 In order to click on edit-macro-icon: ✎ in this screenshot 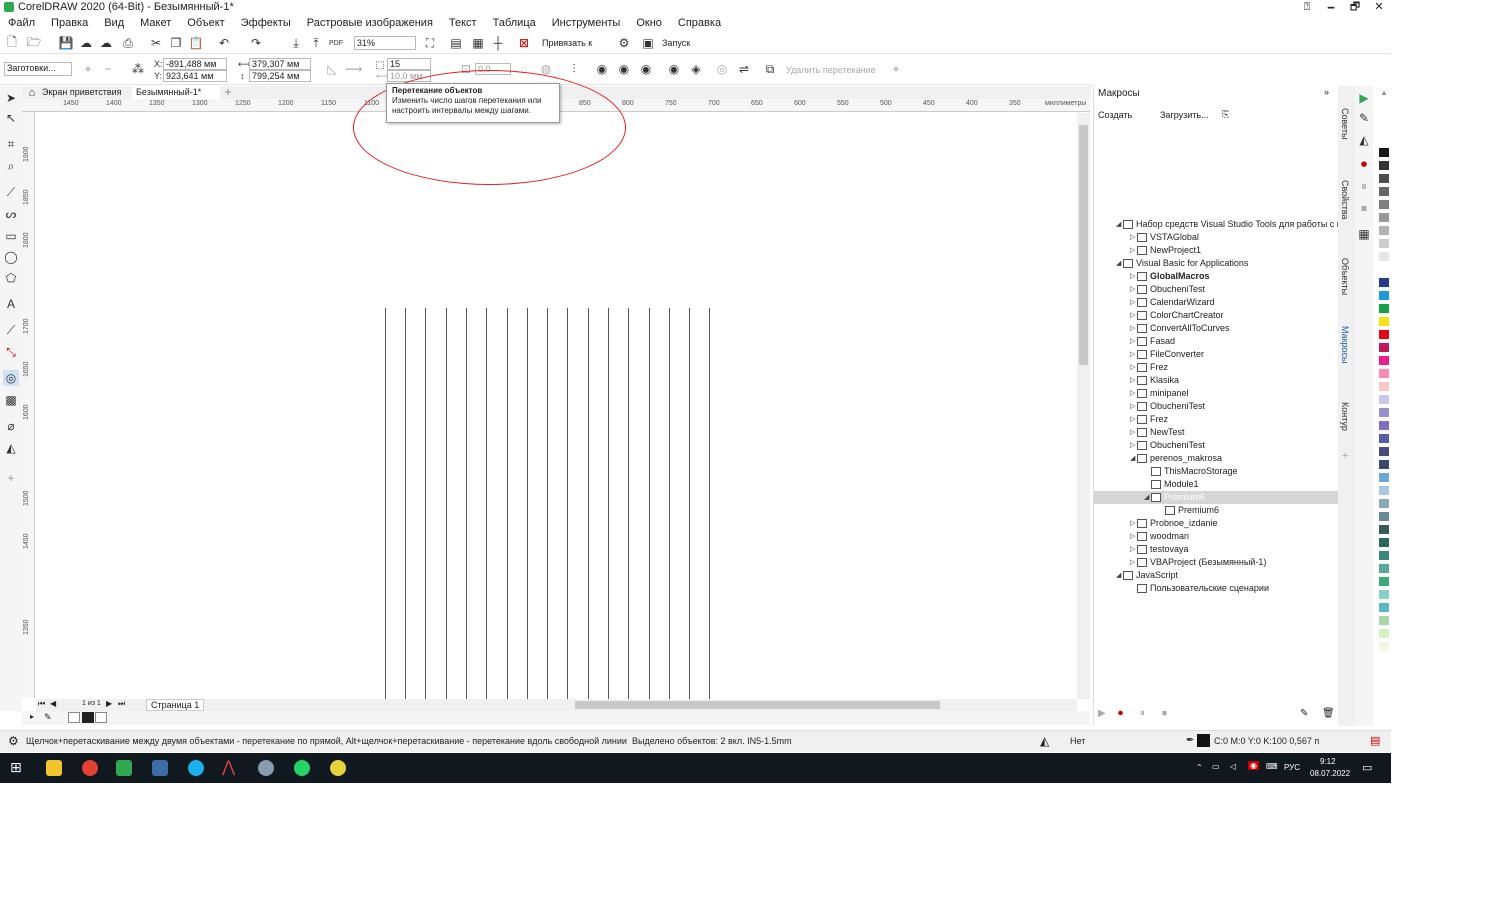, I will do `click(1304, 713)`.